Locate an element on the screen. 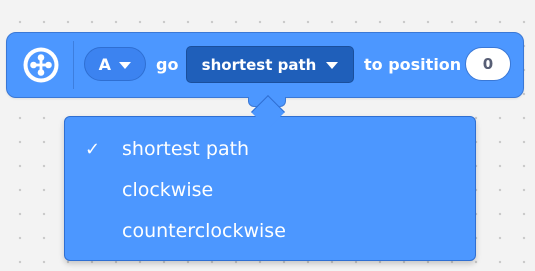 The image size is (535, 271). menu-item-shortest-path: ✓ shortest path is located at coordinates (270, 149).